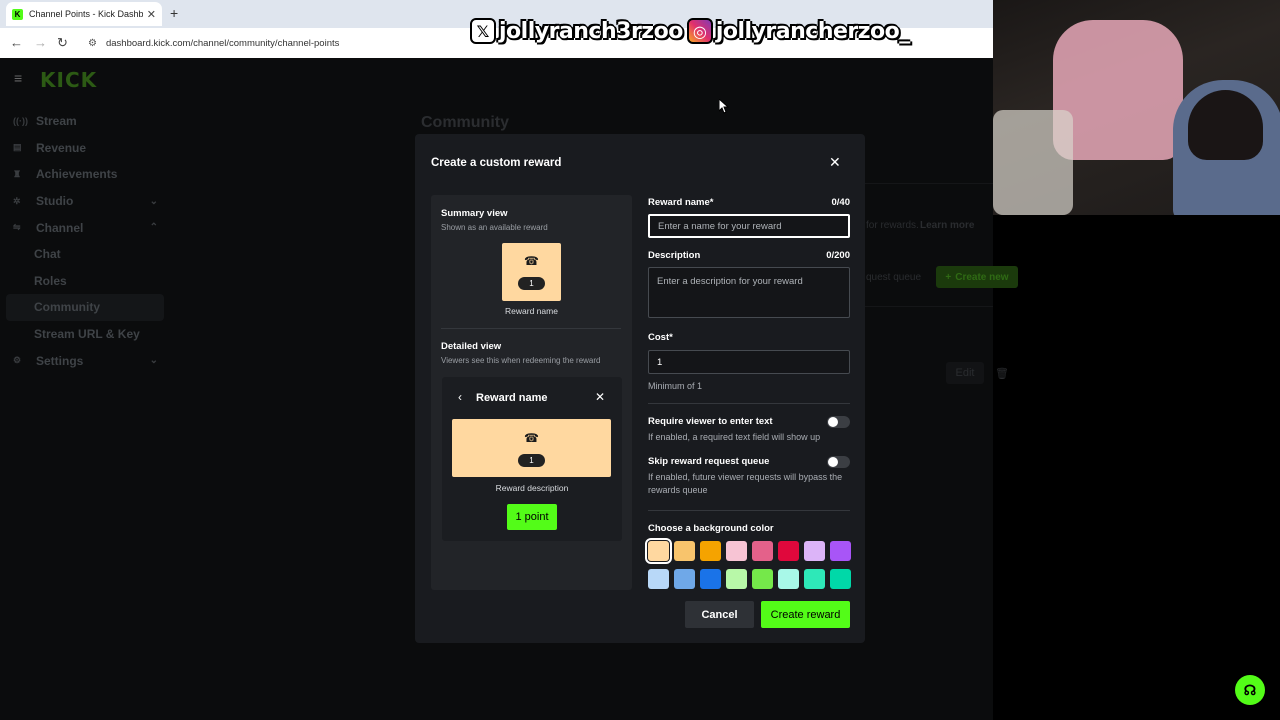  What do you see at coordinates (711, 528) in the screenshot?
I see `color-picker-label: Choose a background color` at bounding box center [711, 528].